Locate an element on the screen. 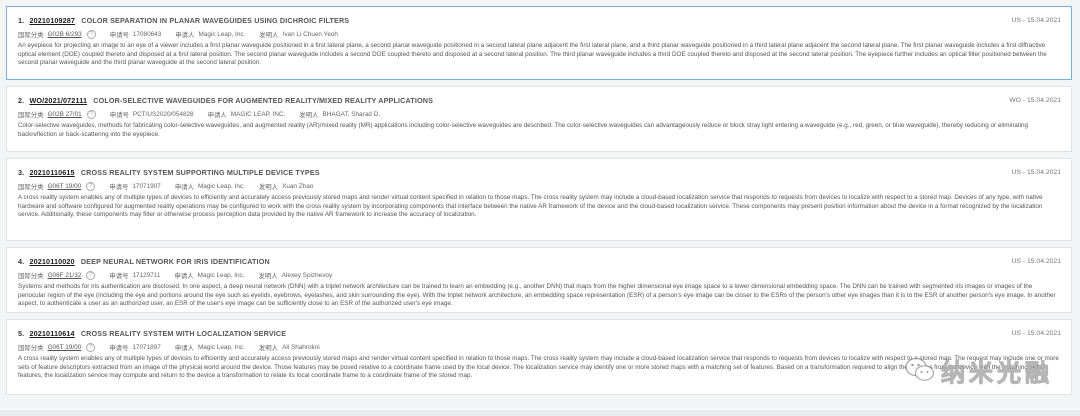 Image resolution: width=1080 pixels, height=416 pixels. result-index: 2. is located at coordinates (21, 100).